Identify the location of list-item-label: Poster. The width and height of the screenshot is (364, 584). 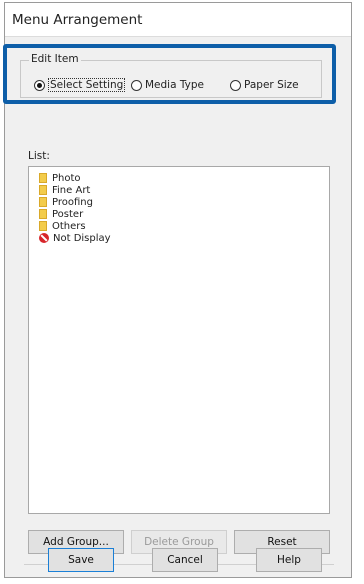
(68, 214).